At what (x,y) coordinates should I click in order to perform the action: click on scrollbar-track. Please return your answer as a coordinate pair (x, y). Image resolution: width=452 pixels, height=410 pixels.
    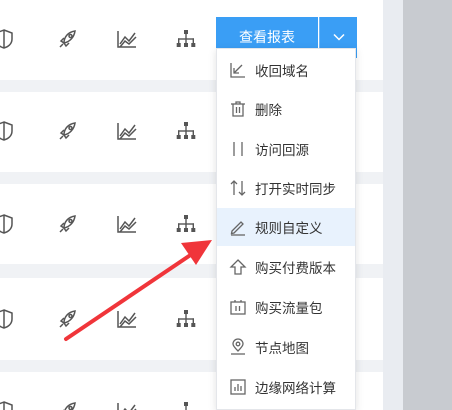
    Looking at the image, I should click on (427, 205).